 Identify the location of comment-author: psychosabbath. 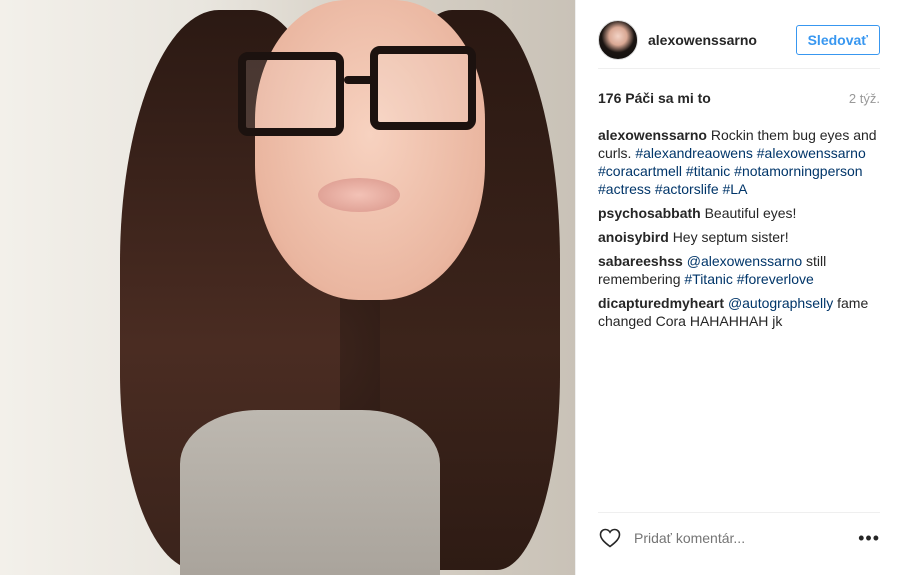
(649, 213).